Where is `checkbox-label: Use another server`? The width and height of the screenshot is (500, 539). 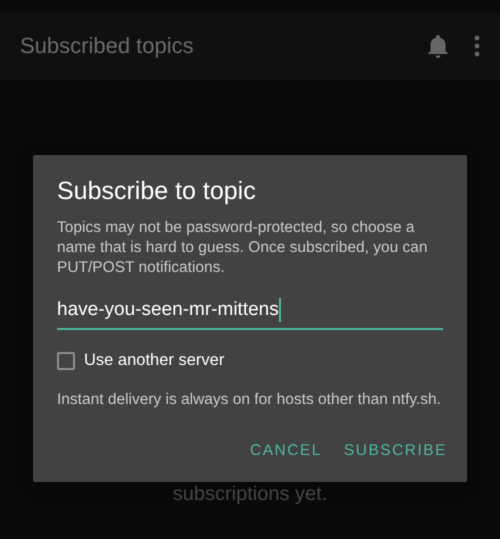
checkbox-label: Use another server is located at coordinates (154, 360).